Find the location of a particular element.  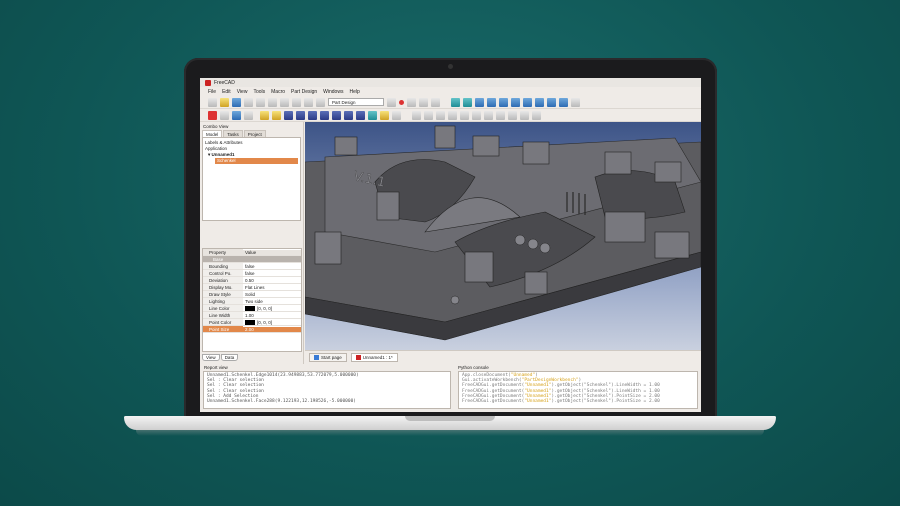

menu-help: Help is located at coordinates (354, 92).